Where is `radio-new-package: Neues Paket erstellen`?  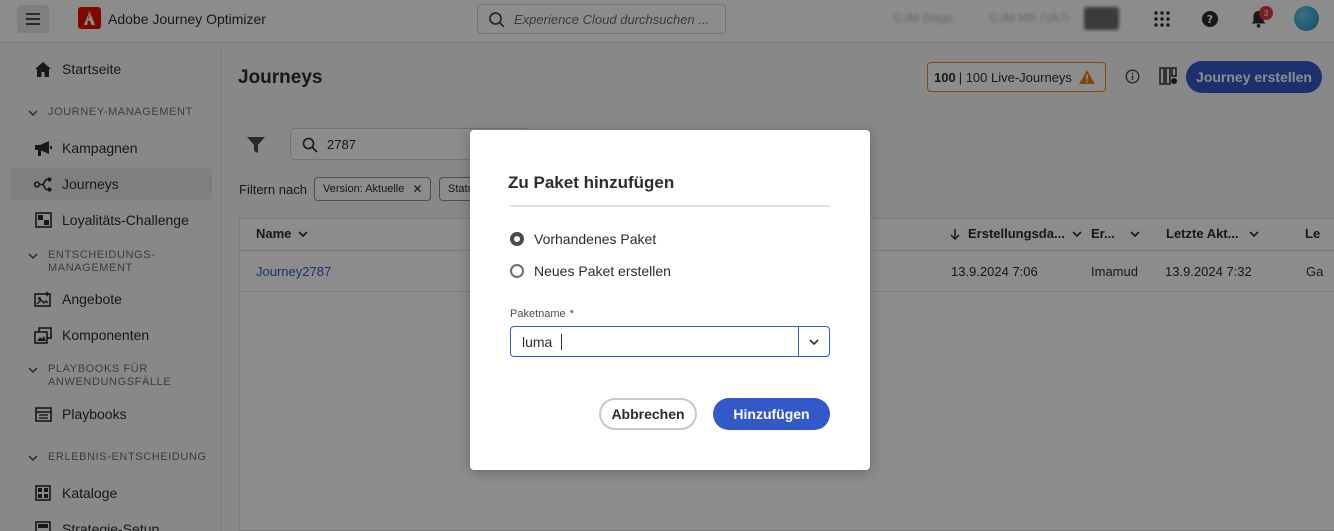
radio-new-package: Neues Paket erstellen is located at coordinates (590, 271).